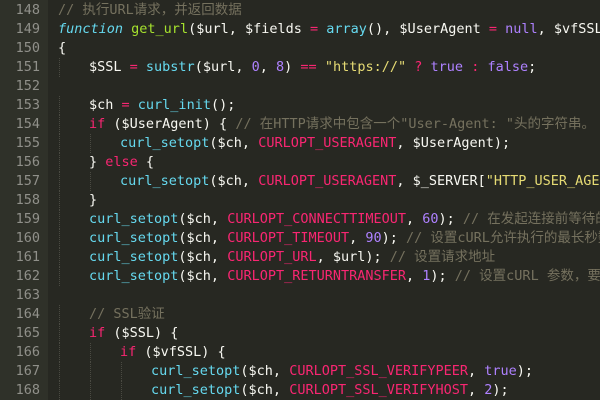 The height and width of the screenshot is (400, 600). Describe the element at coordinates (300, 333) in the screenshot. I see `code-line: 165 if ($SSL) {` at that location.